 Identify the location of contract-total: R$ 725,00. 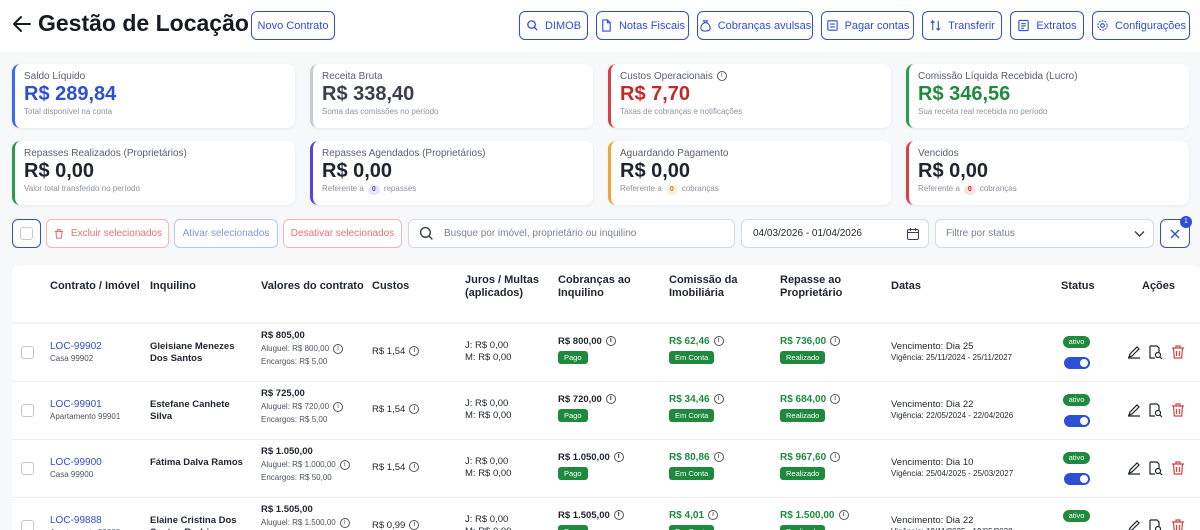
(283, 393).